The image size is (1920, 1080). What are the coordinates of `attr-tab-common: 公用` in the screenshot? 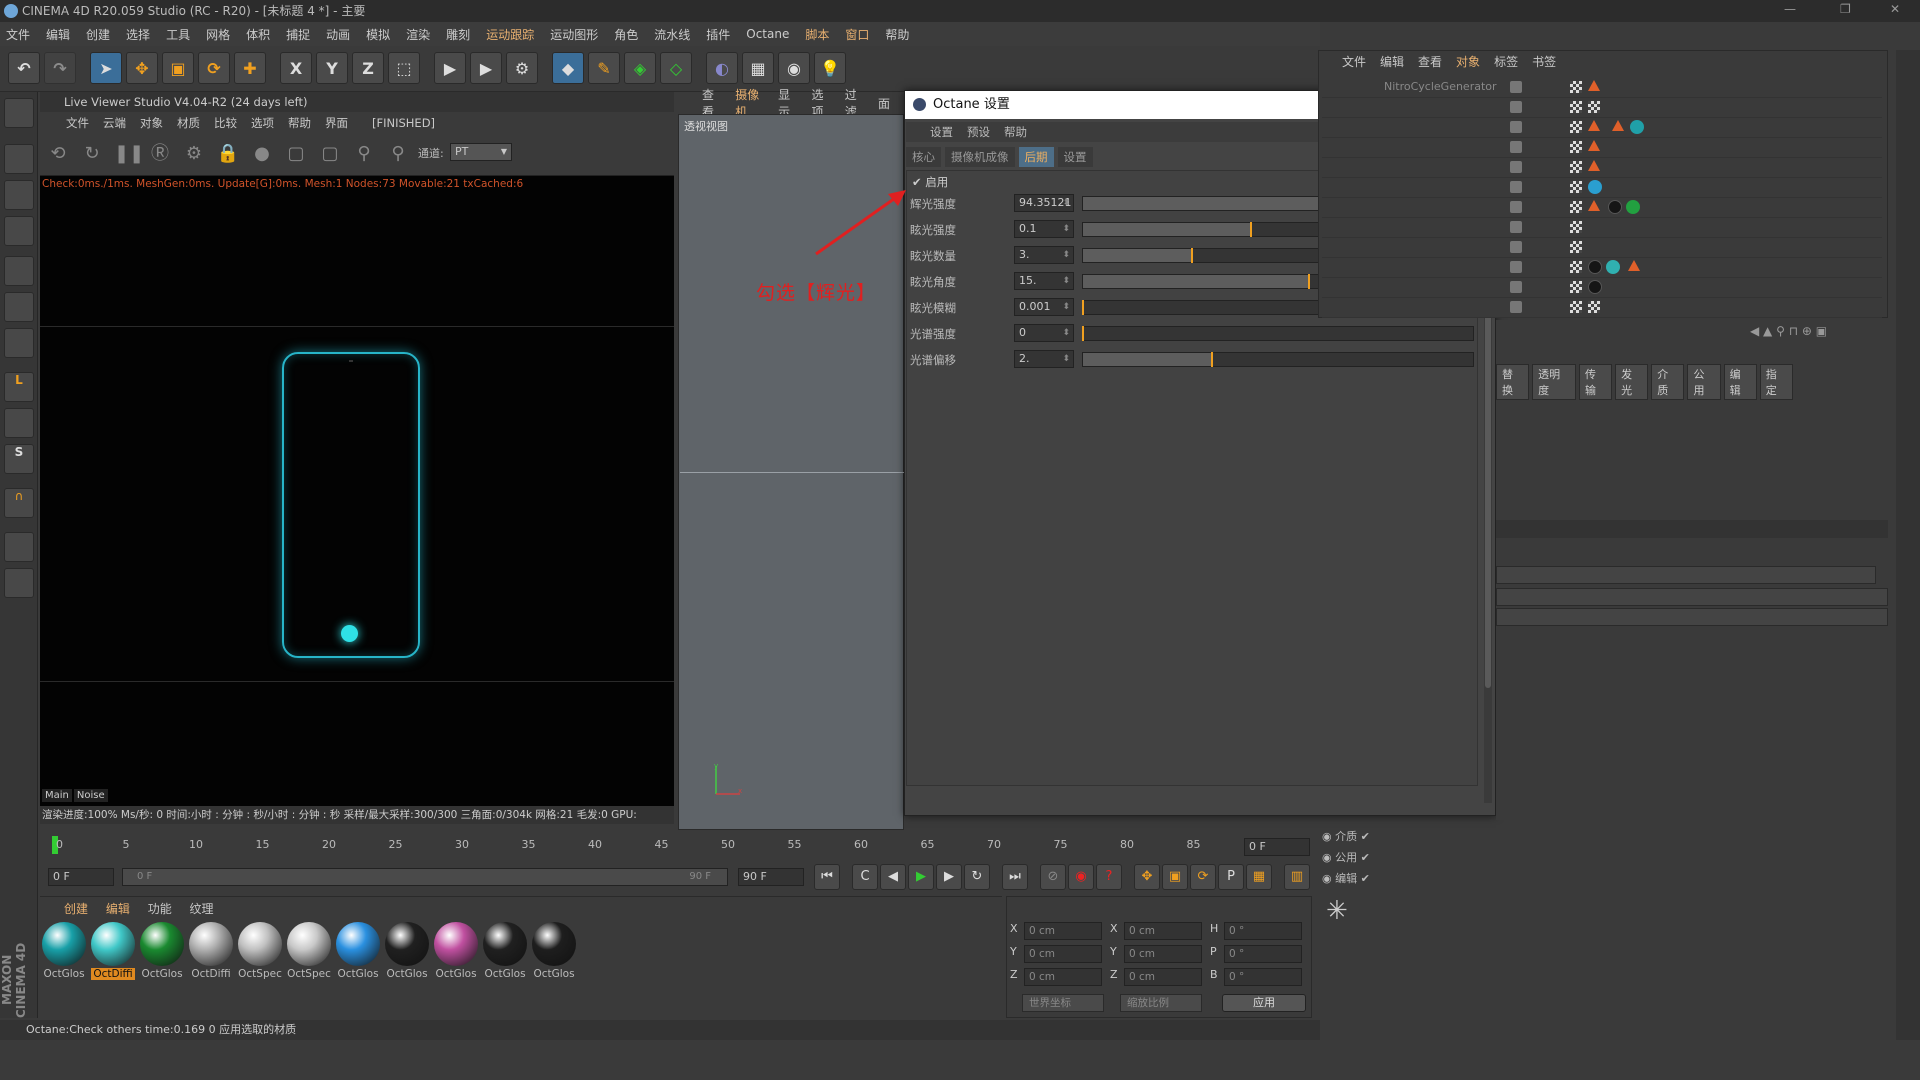 It's located at (1704, 382).